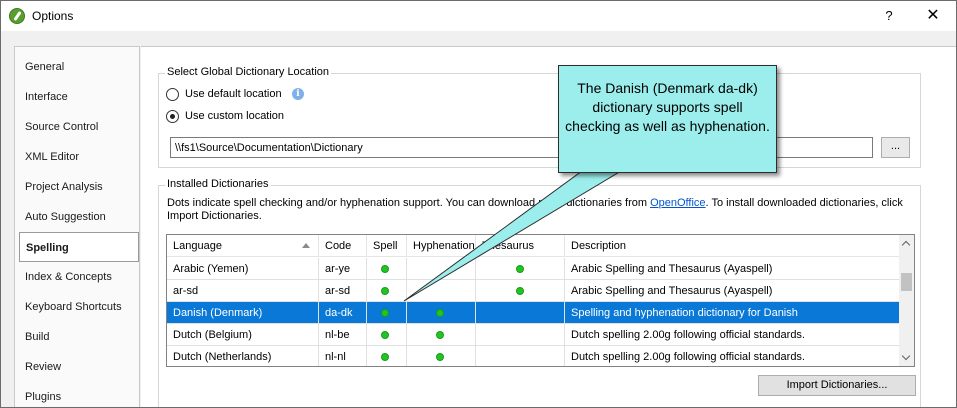 This screenshot has width=957, height=408. I want to click on scroll-up-icon, so click(906, 244).